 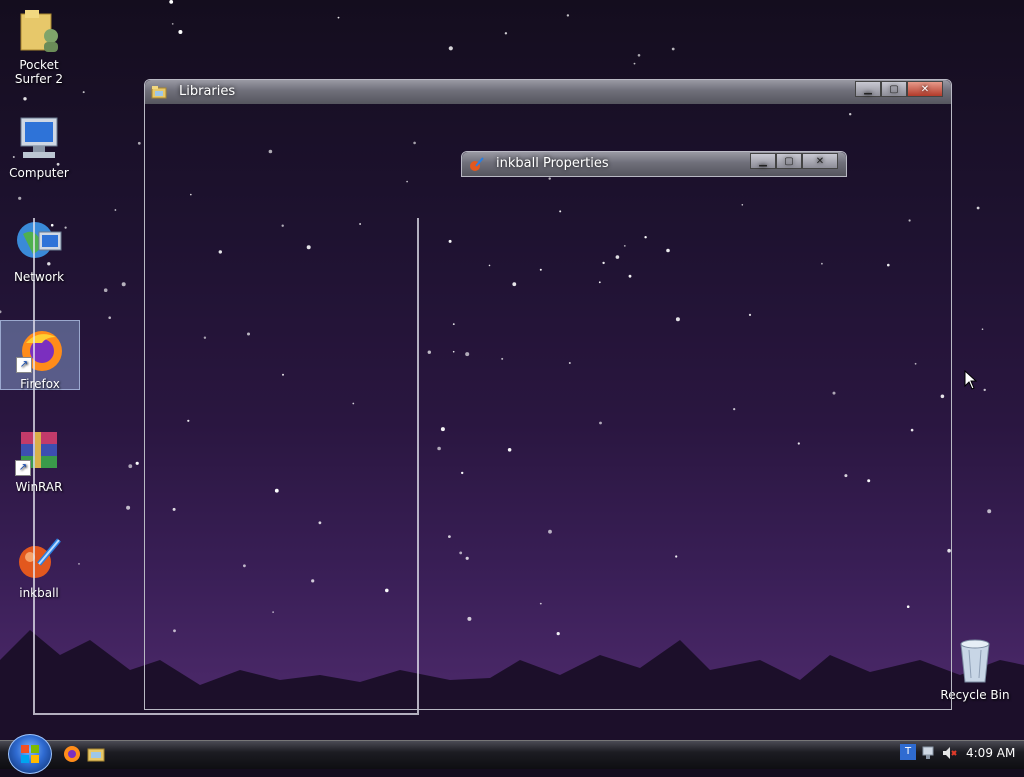 I want to click on firefox-icon, so click(x=72, y=754).